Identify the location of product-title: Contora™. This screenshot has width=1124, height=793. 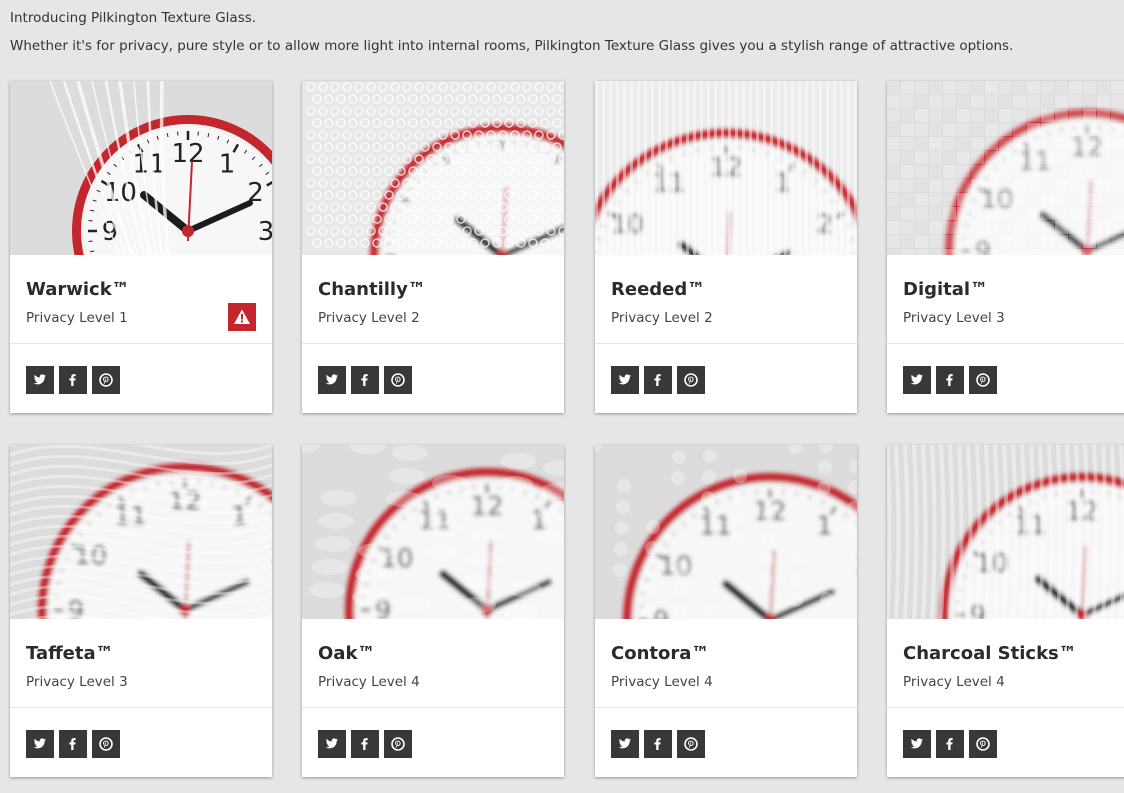
(660, 653).